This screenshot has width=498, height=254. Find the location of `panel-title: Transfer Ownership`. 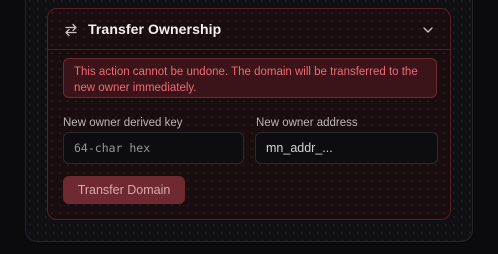

panel-title: Transfer Ownership is located at coordinates (155, 29).